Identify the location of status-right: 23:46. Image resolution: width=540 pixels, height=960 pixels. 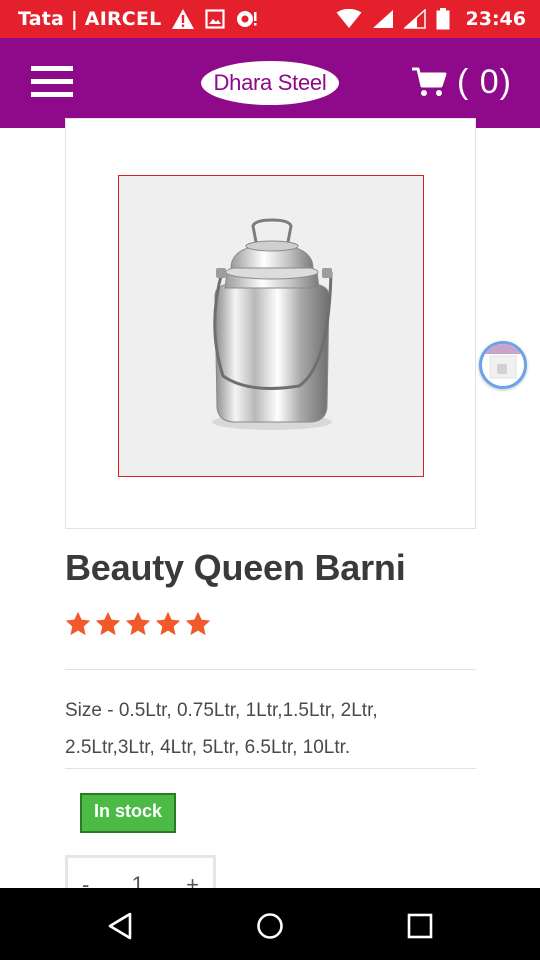
(431, 19).